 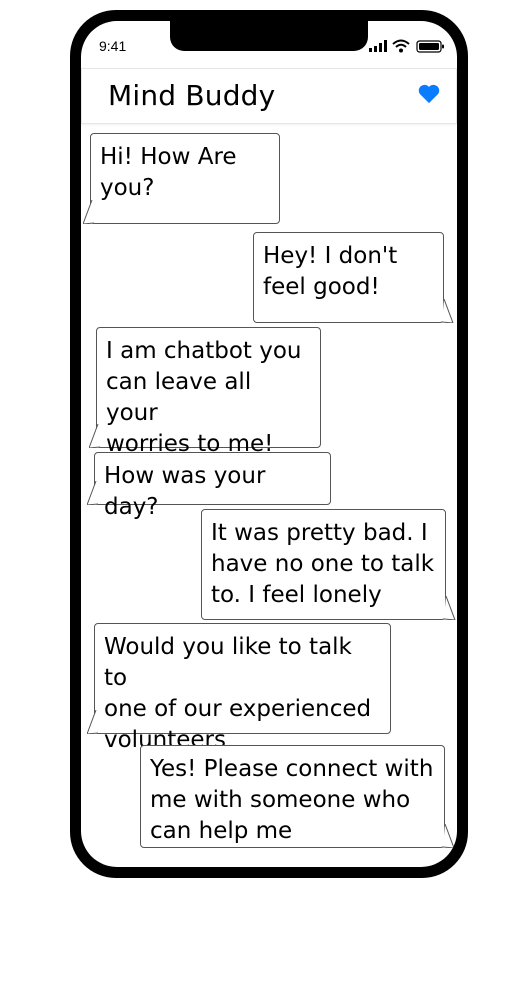 I want to click on wifi-icon, so click(x=401, y=46).